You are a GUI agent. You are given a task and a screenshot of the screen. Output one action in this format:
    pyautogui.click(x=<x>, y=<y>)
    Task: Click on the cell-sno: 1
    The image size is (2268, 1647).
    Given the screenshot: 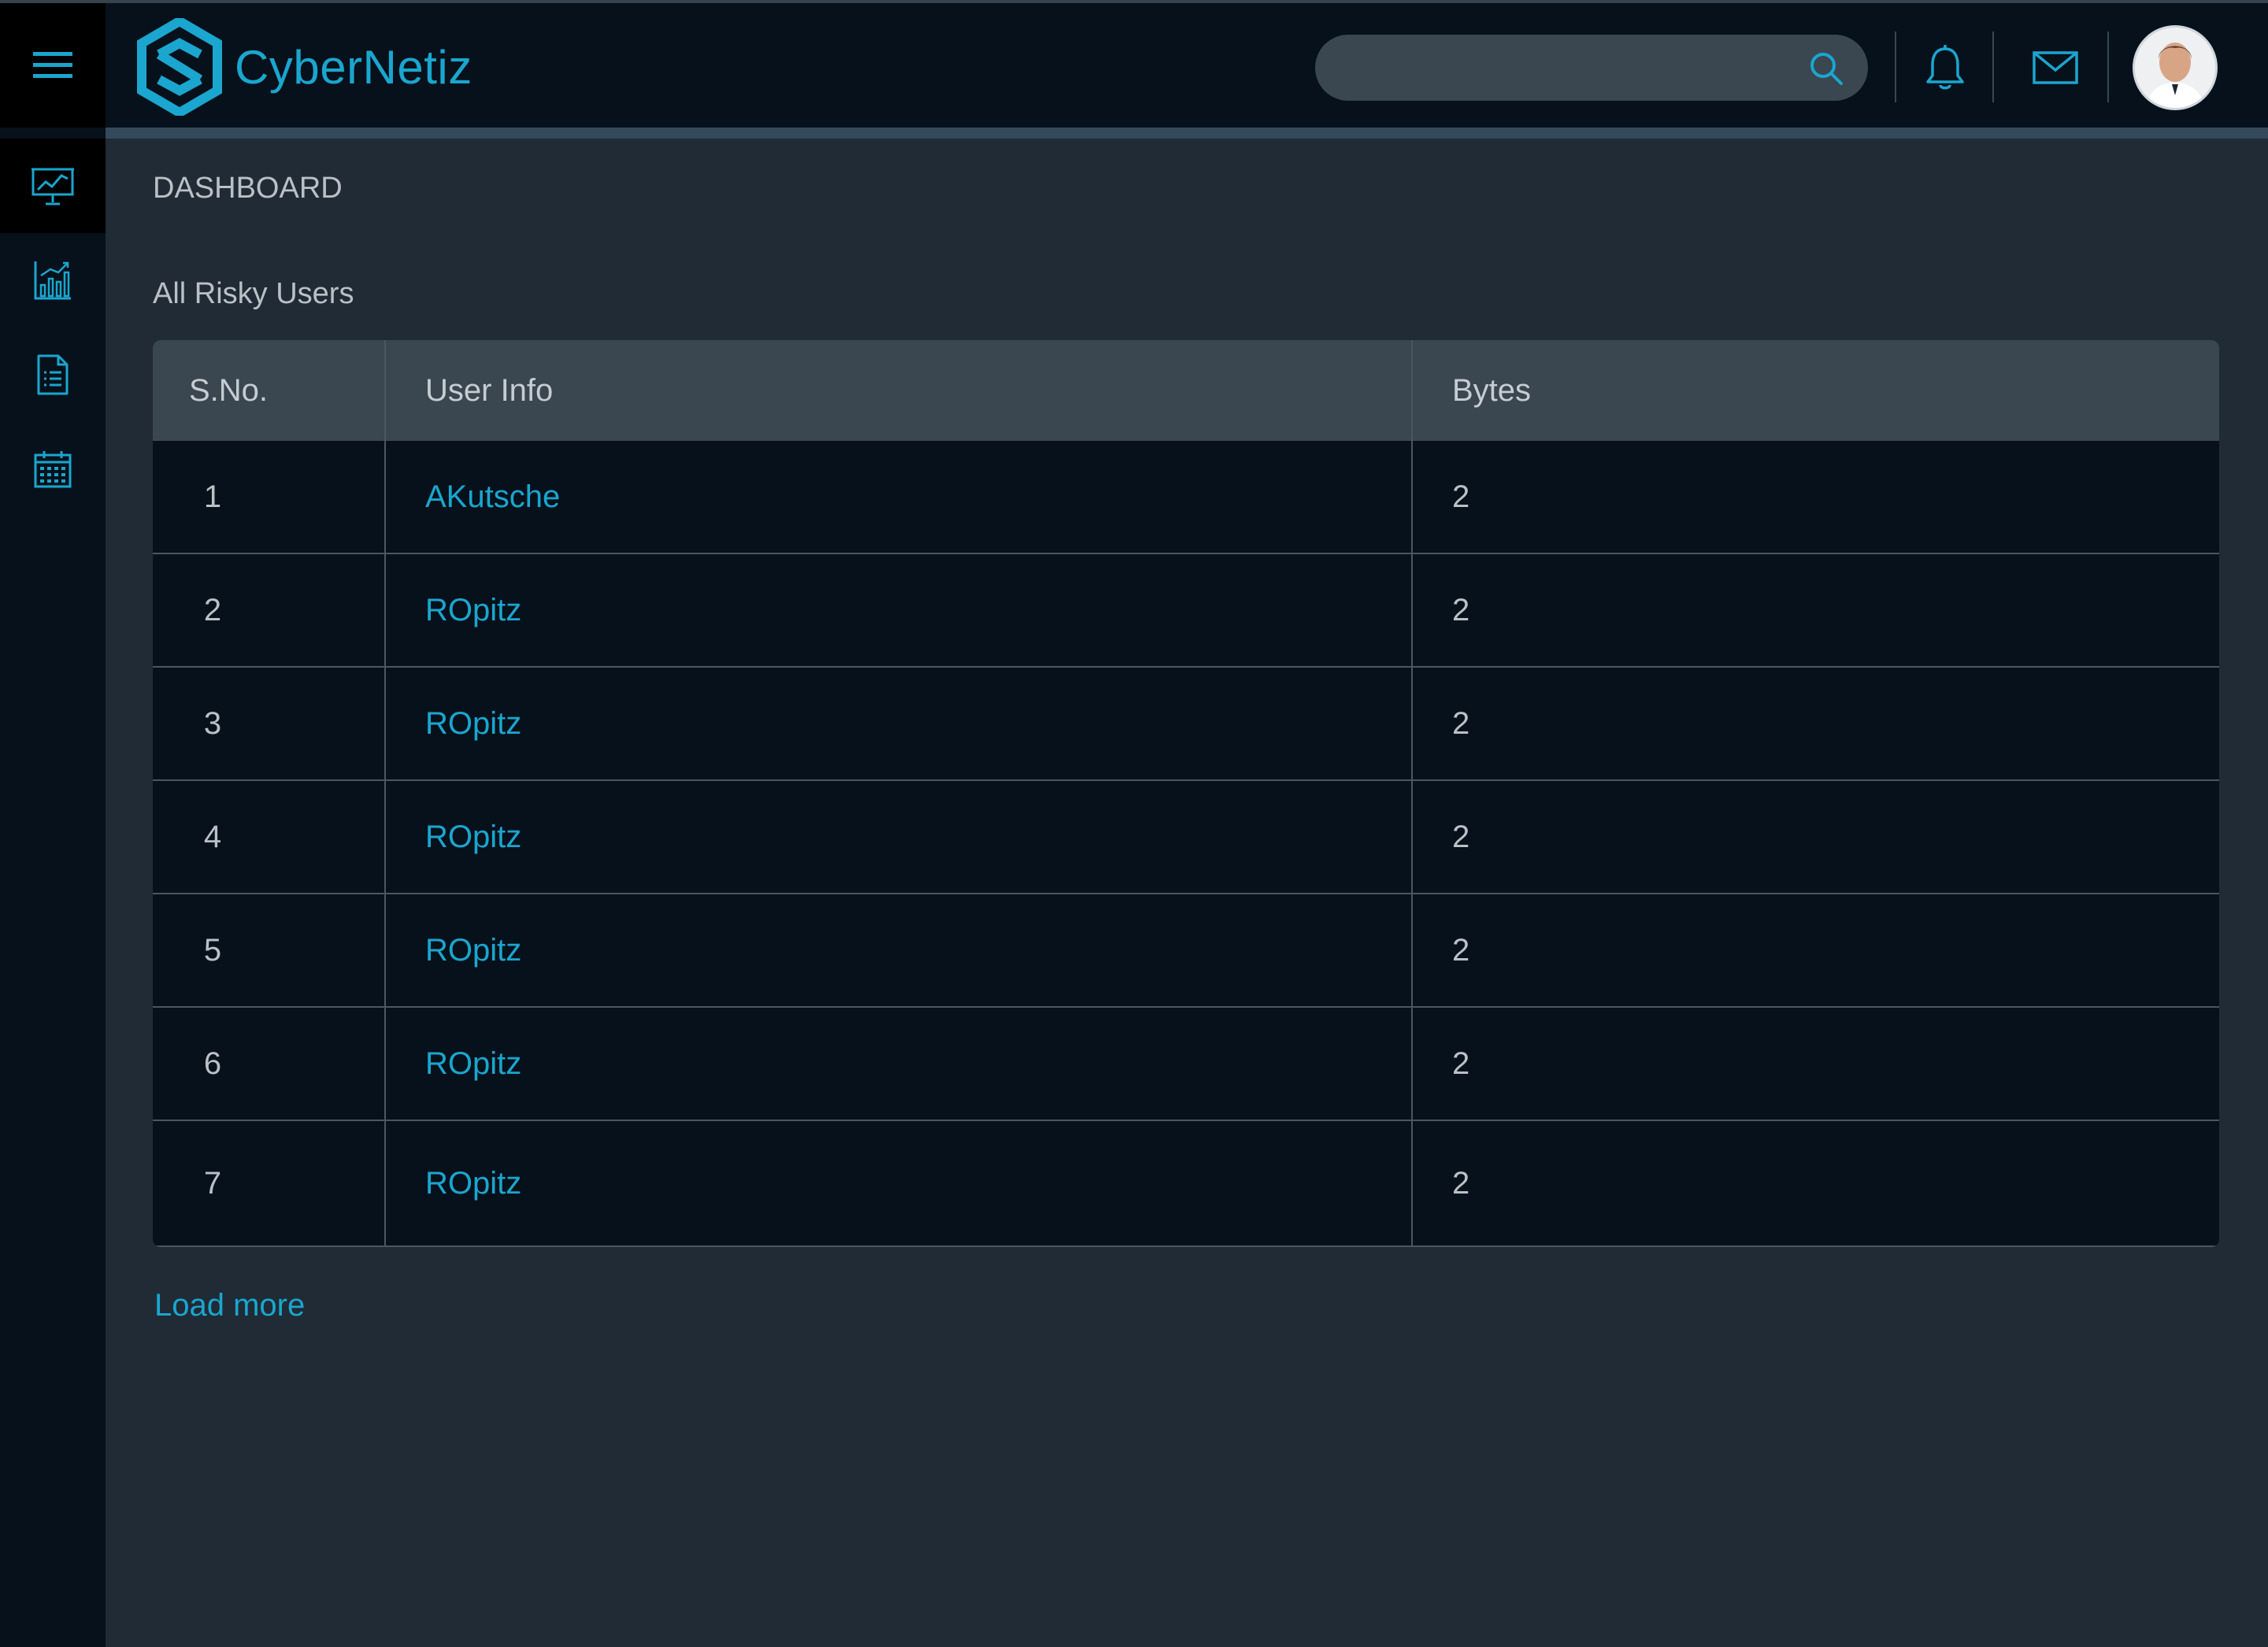 What is the action you would take?
    pyautogui.click(x=212, y=496)
    